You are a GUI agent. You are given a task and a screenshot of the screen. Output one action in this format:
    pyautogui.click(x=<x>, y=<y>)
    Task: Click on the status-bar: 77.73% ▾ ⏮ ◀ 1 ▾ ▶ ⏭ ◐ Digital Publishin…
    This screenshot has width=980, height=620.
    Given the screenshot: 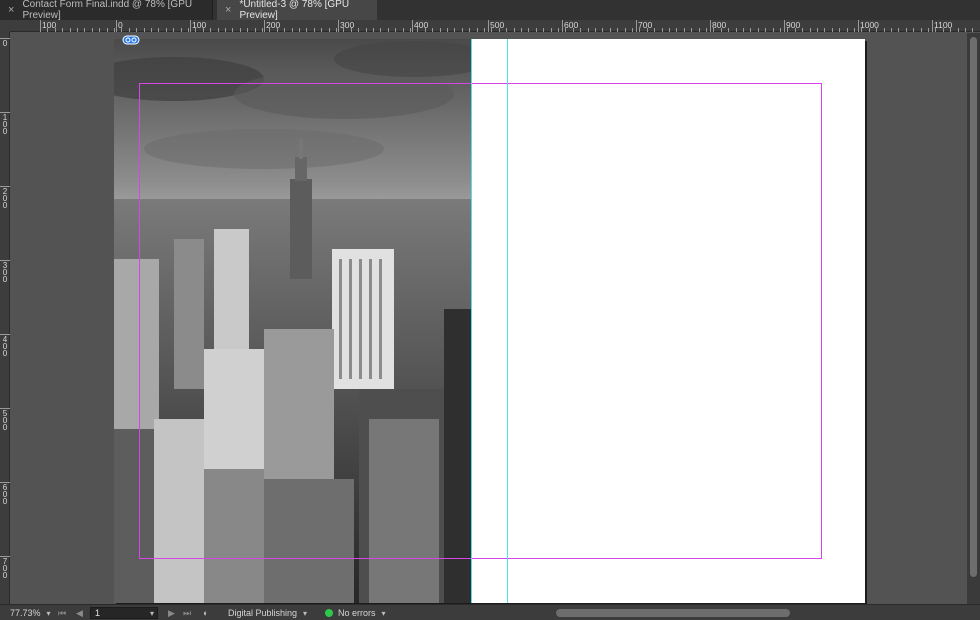 What is the action you would take?
    pyautogui.click(x=490, y=612)
    